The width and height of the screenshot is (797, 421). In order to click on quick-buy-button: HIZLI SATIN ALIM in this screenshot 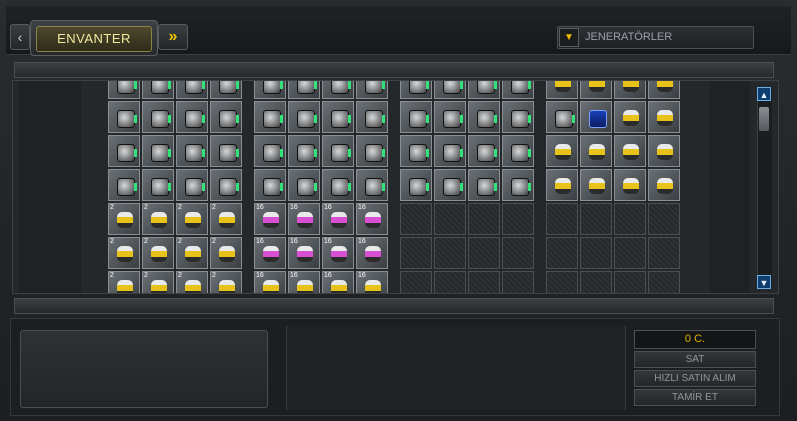, I will do `click(695, 378)`.